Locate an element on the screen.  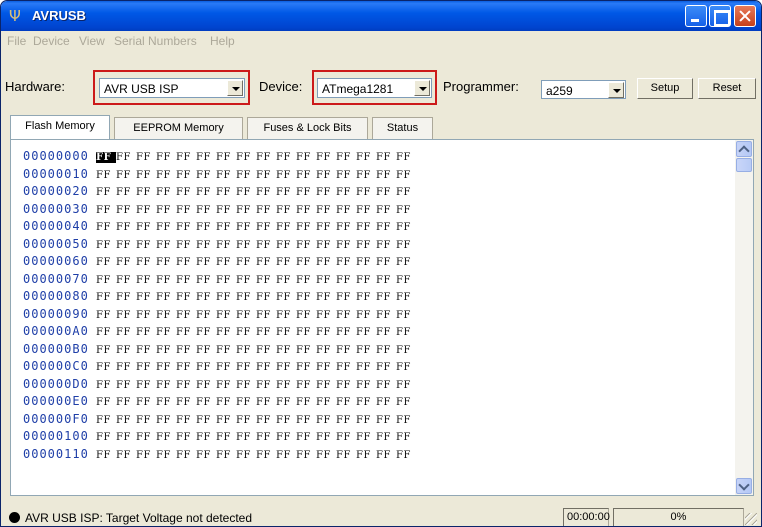
scrollbar-thumb is located at coordinates (744, 165).